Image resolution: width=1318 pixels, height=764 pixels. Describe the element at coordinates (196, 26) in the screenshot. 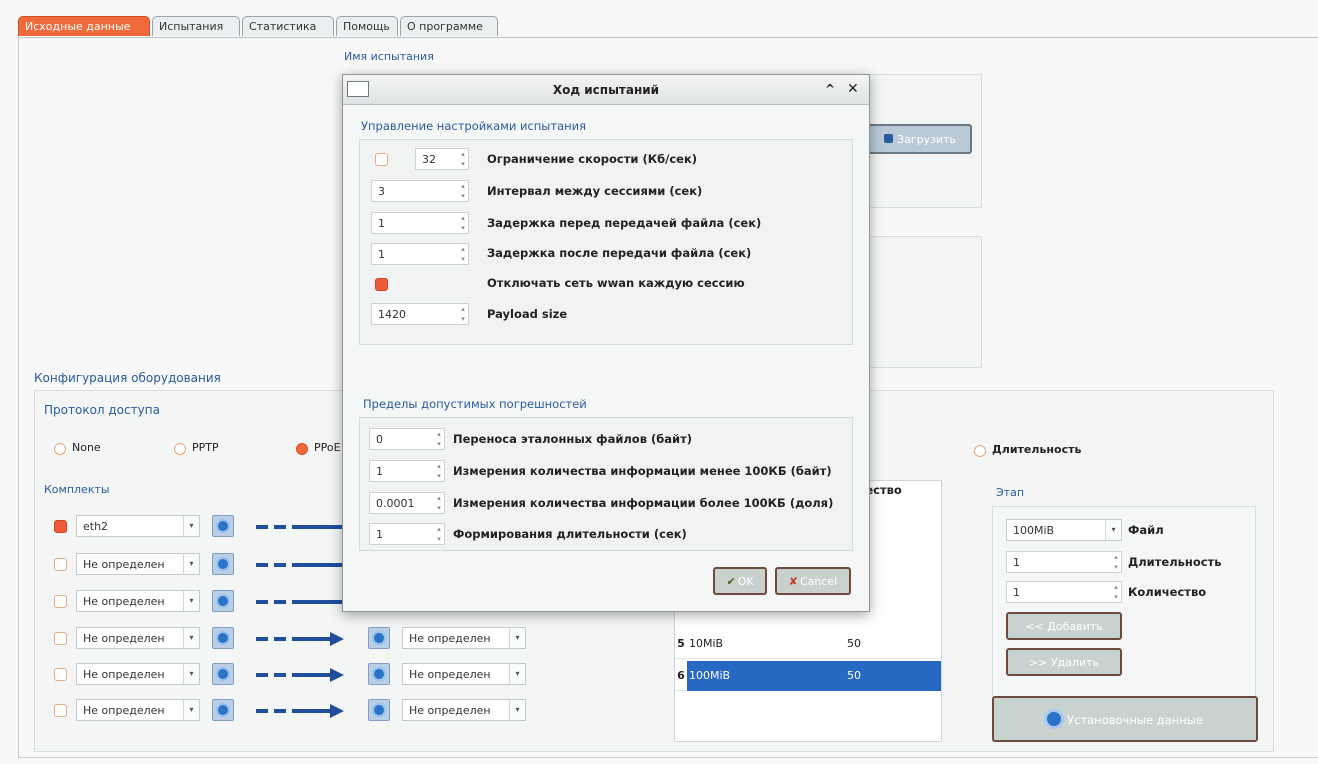

I see `tab-tests: Испытания` at that location.